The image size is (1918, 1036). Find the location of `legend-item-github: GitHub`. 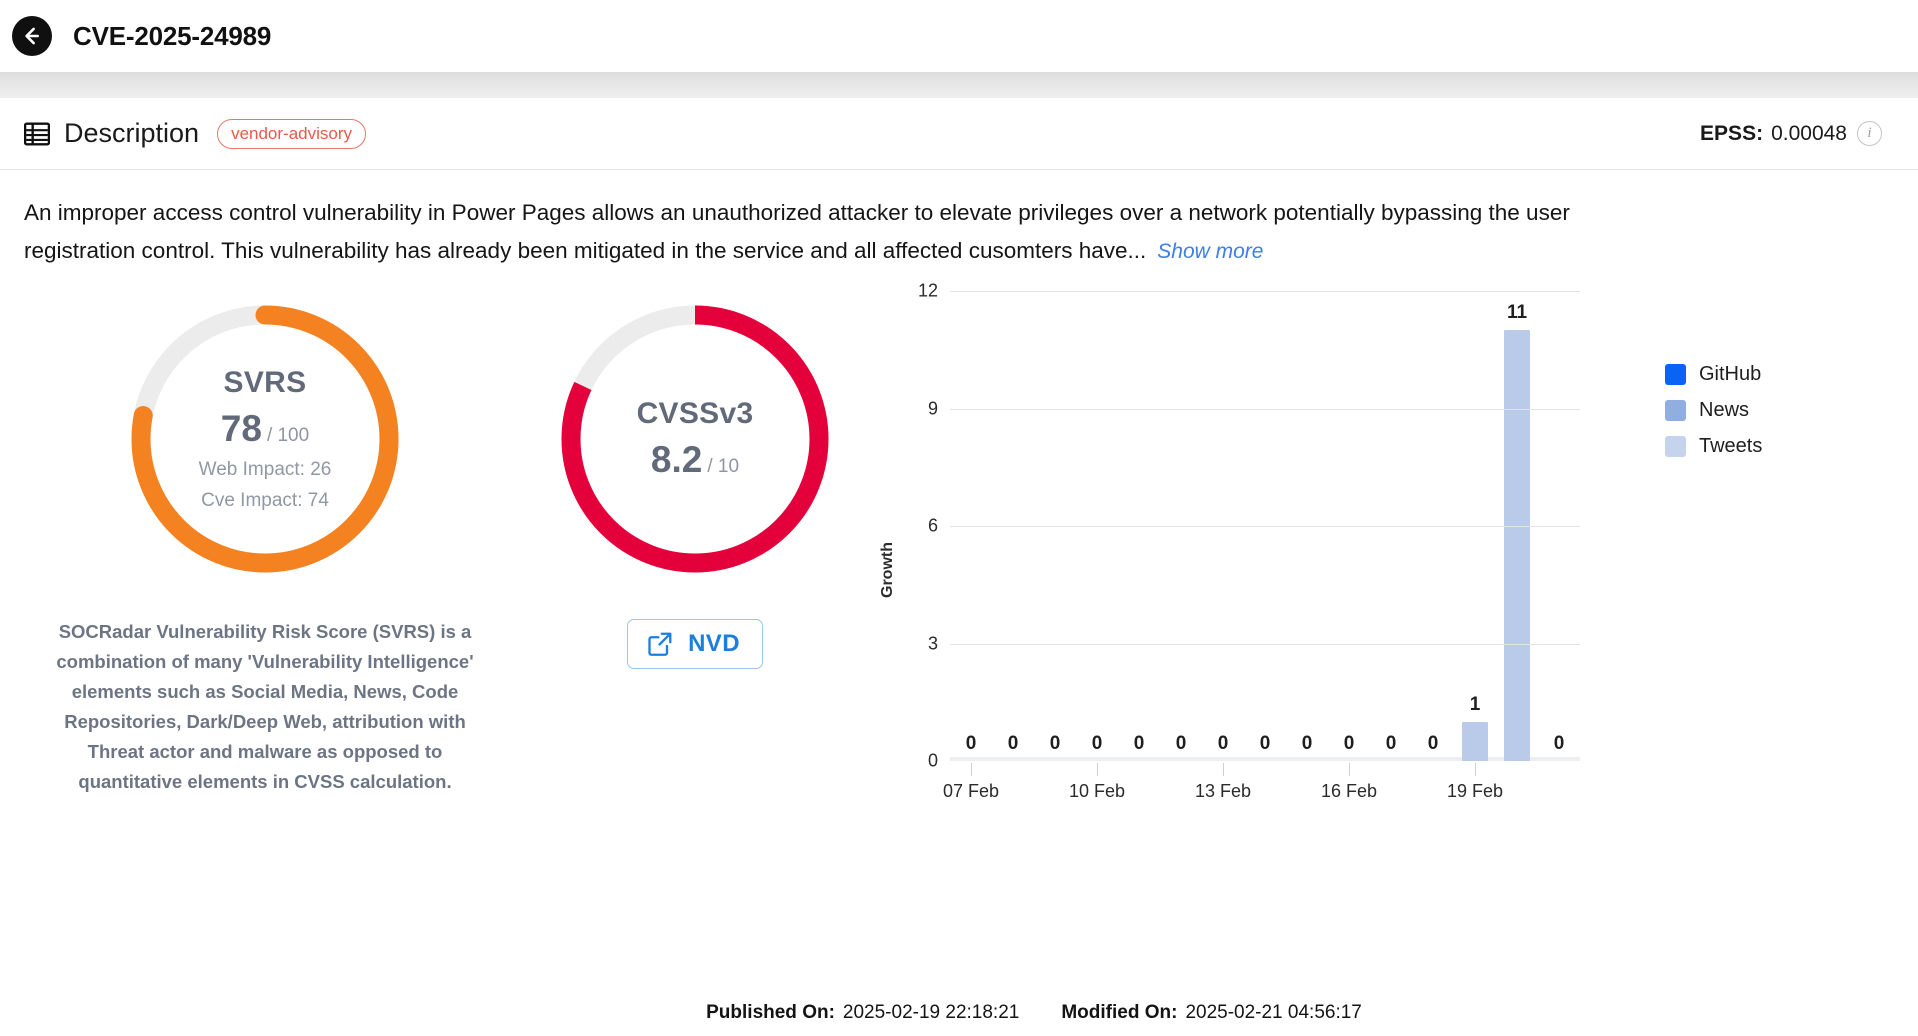

legend-item-github: GitHub is located at coordinates (1713, 374).